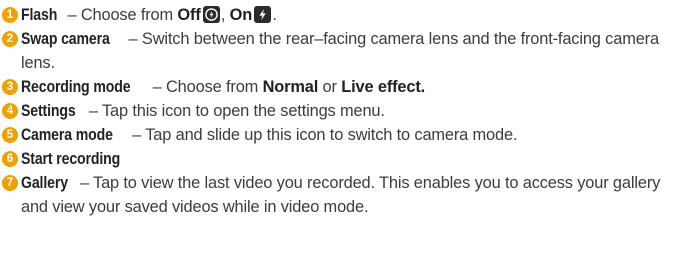 This screenshot has height=257, width=688. What do you see at coordinates (10, 159) in the screenshot?
I see `number-badge: 6` at bounding box center [10, 159].